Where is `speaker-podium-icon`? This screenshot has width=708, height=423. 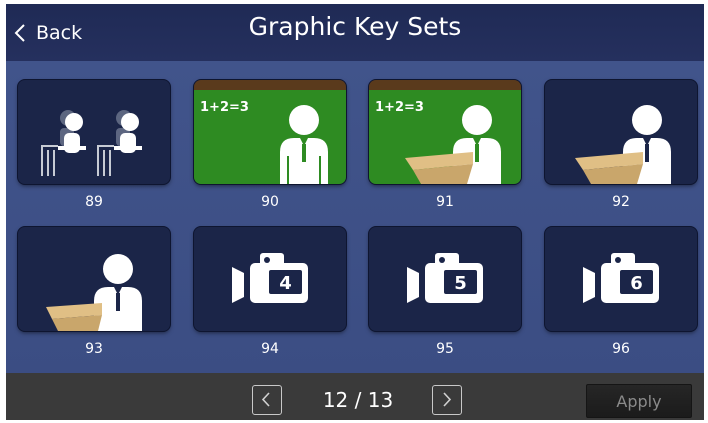
speaker-podium-icon is located at coordinates (623, 144).